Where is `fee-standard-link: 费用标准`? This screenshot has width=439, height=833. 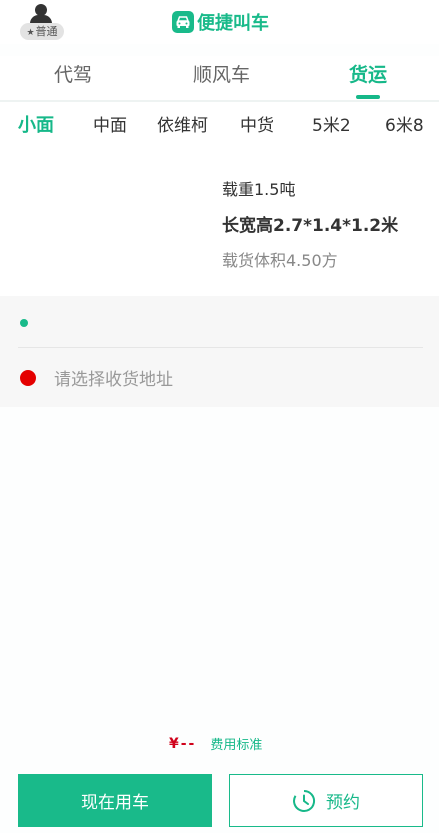
fee-standard-link: 费用标准 is located at coordinates (236, 743).